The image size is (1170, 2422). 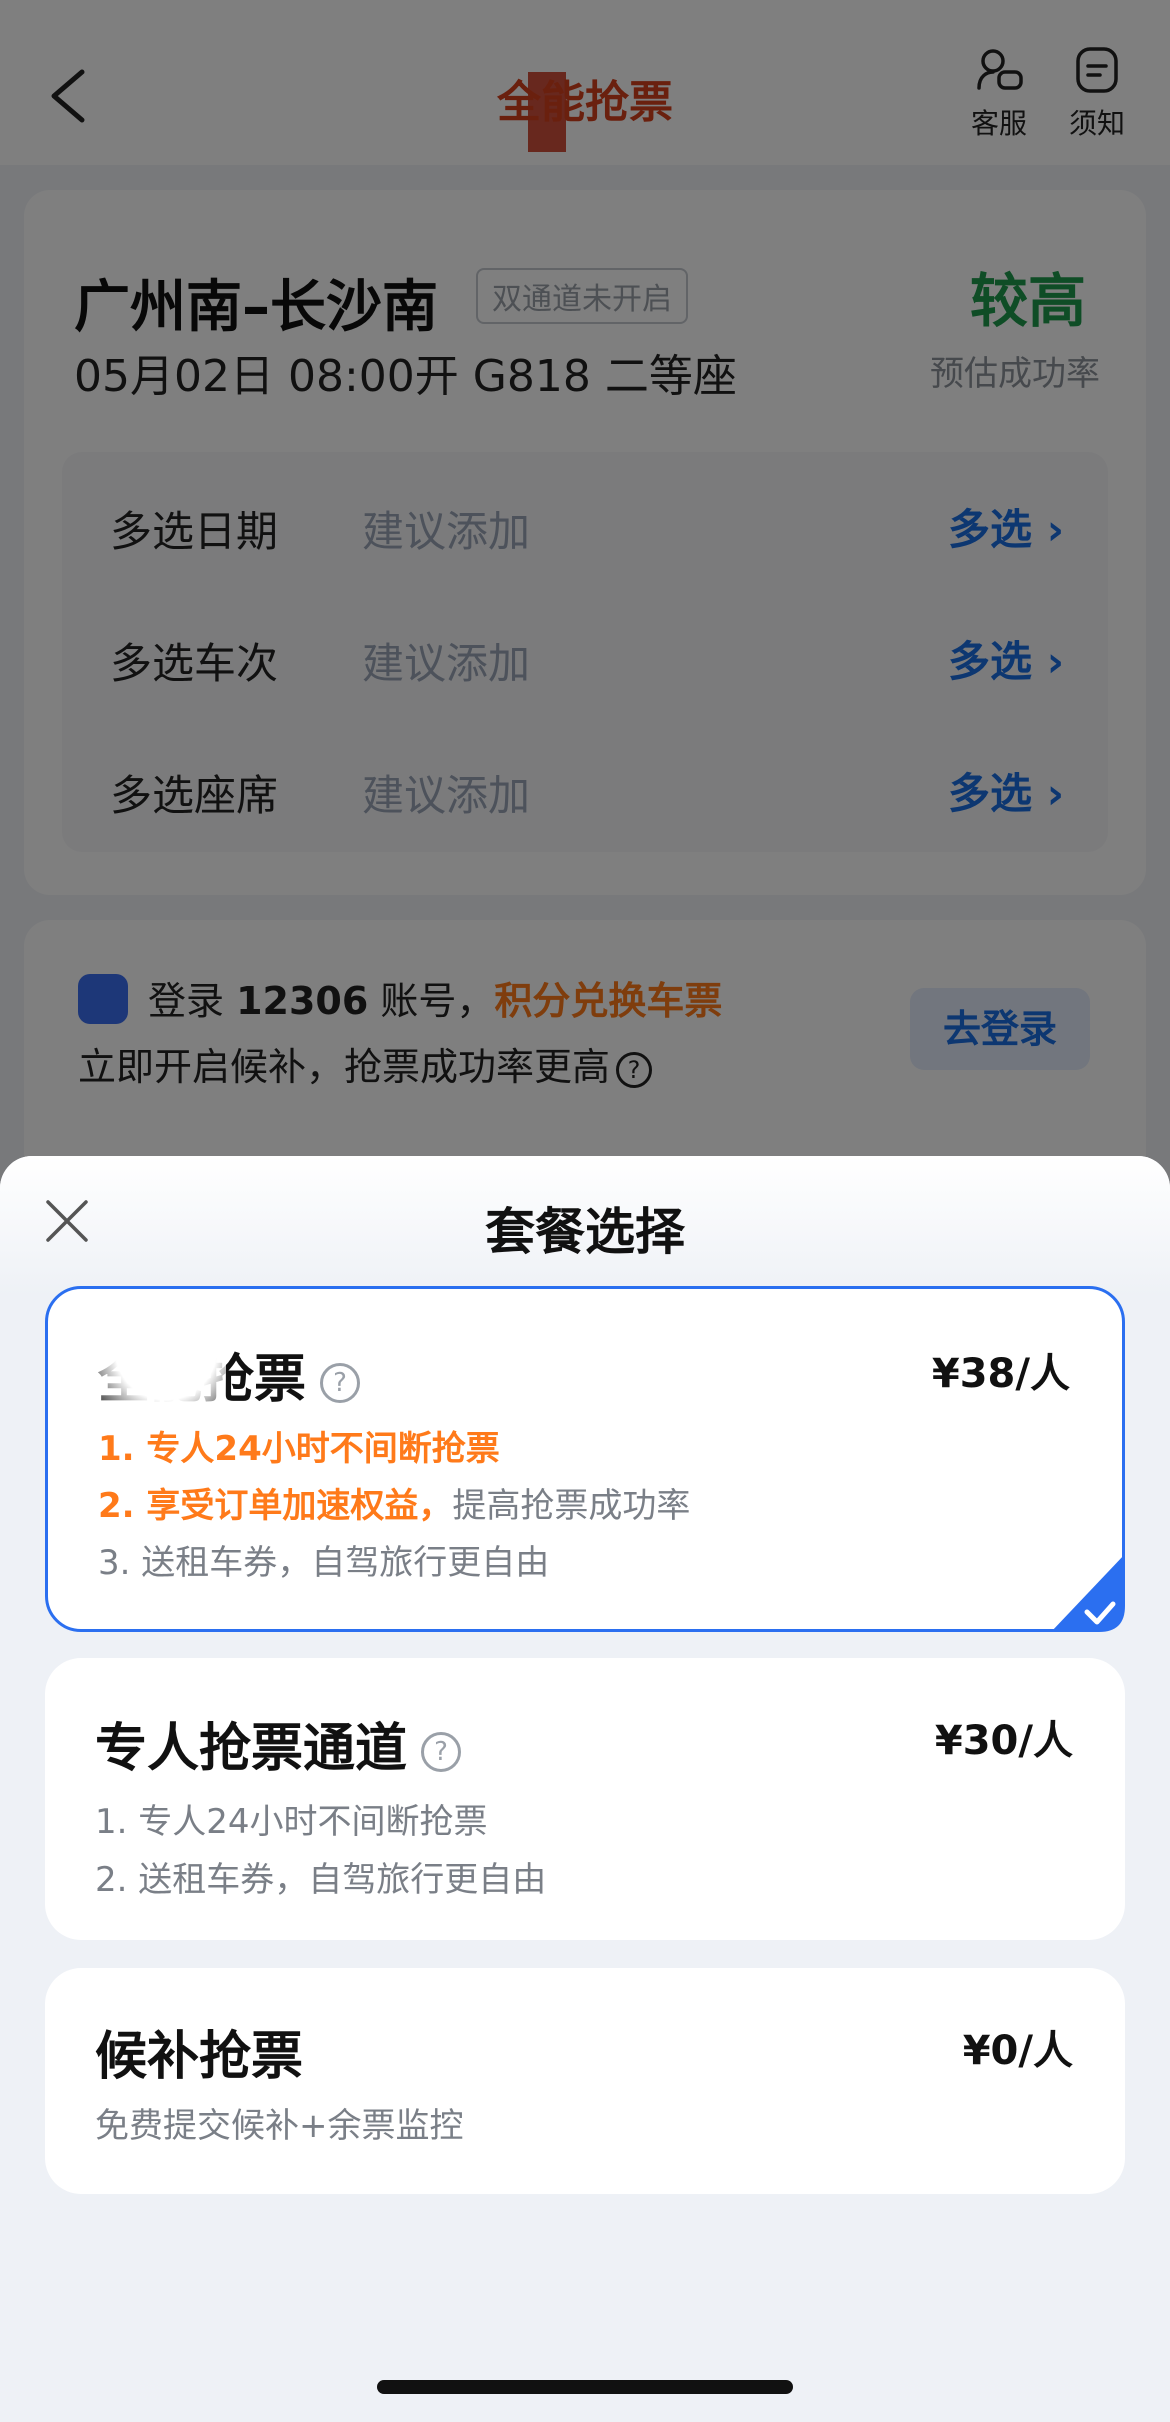 What do you see at coordinates (321, 1880) in the screenshot?
I see `package-feature: 2. 送租车券，自驾旅行更自由` at bounding box center [321, 1880].